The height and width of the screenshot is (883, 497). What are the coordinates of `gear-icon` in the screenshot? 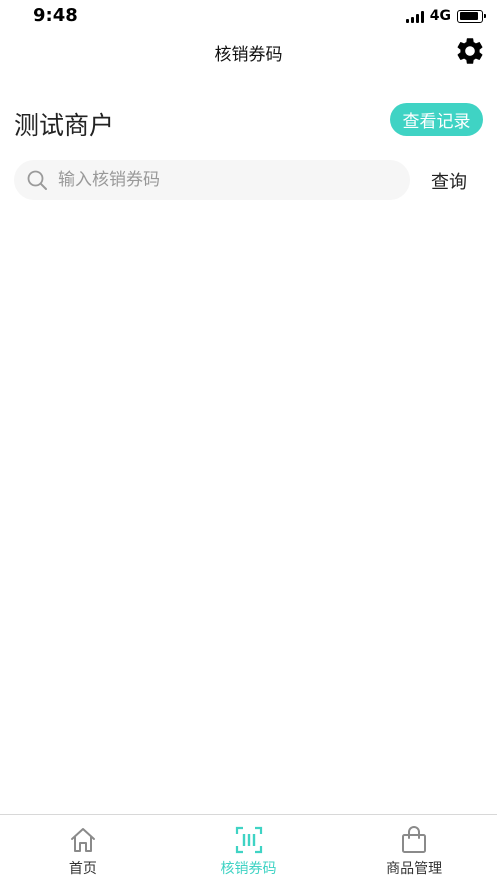 It's located at (470, 51).